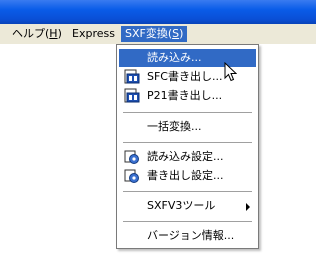 Image resolution: width=320 pixels, height=266 pixels. I want to click on window-title-bar, so click(158, 12).